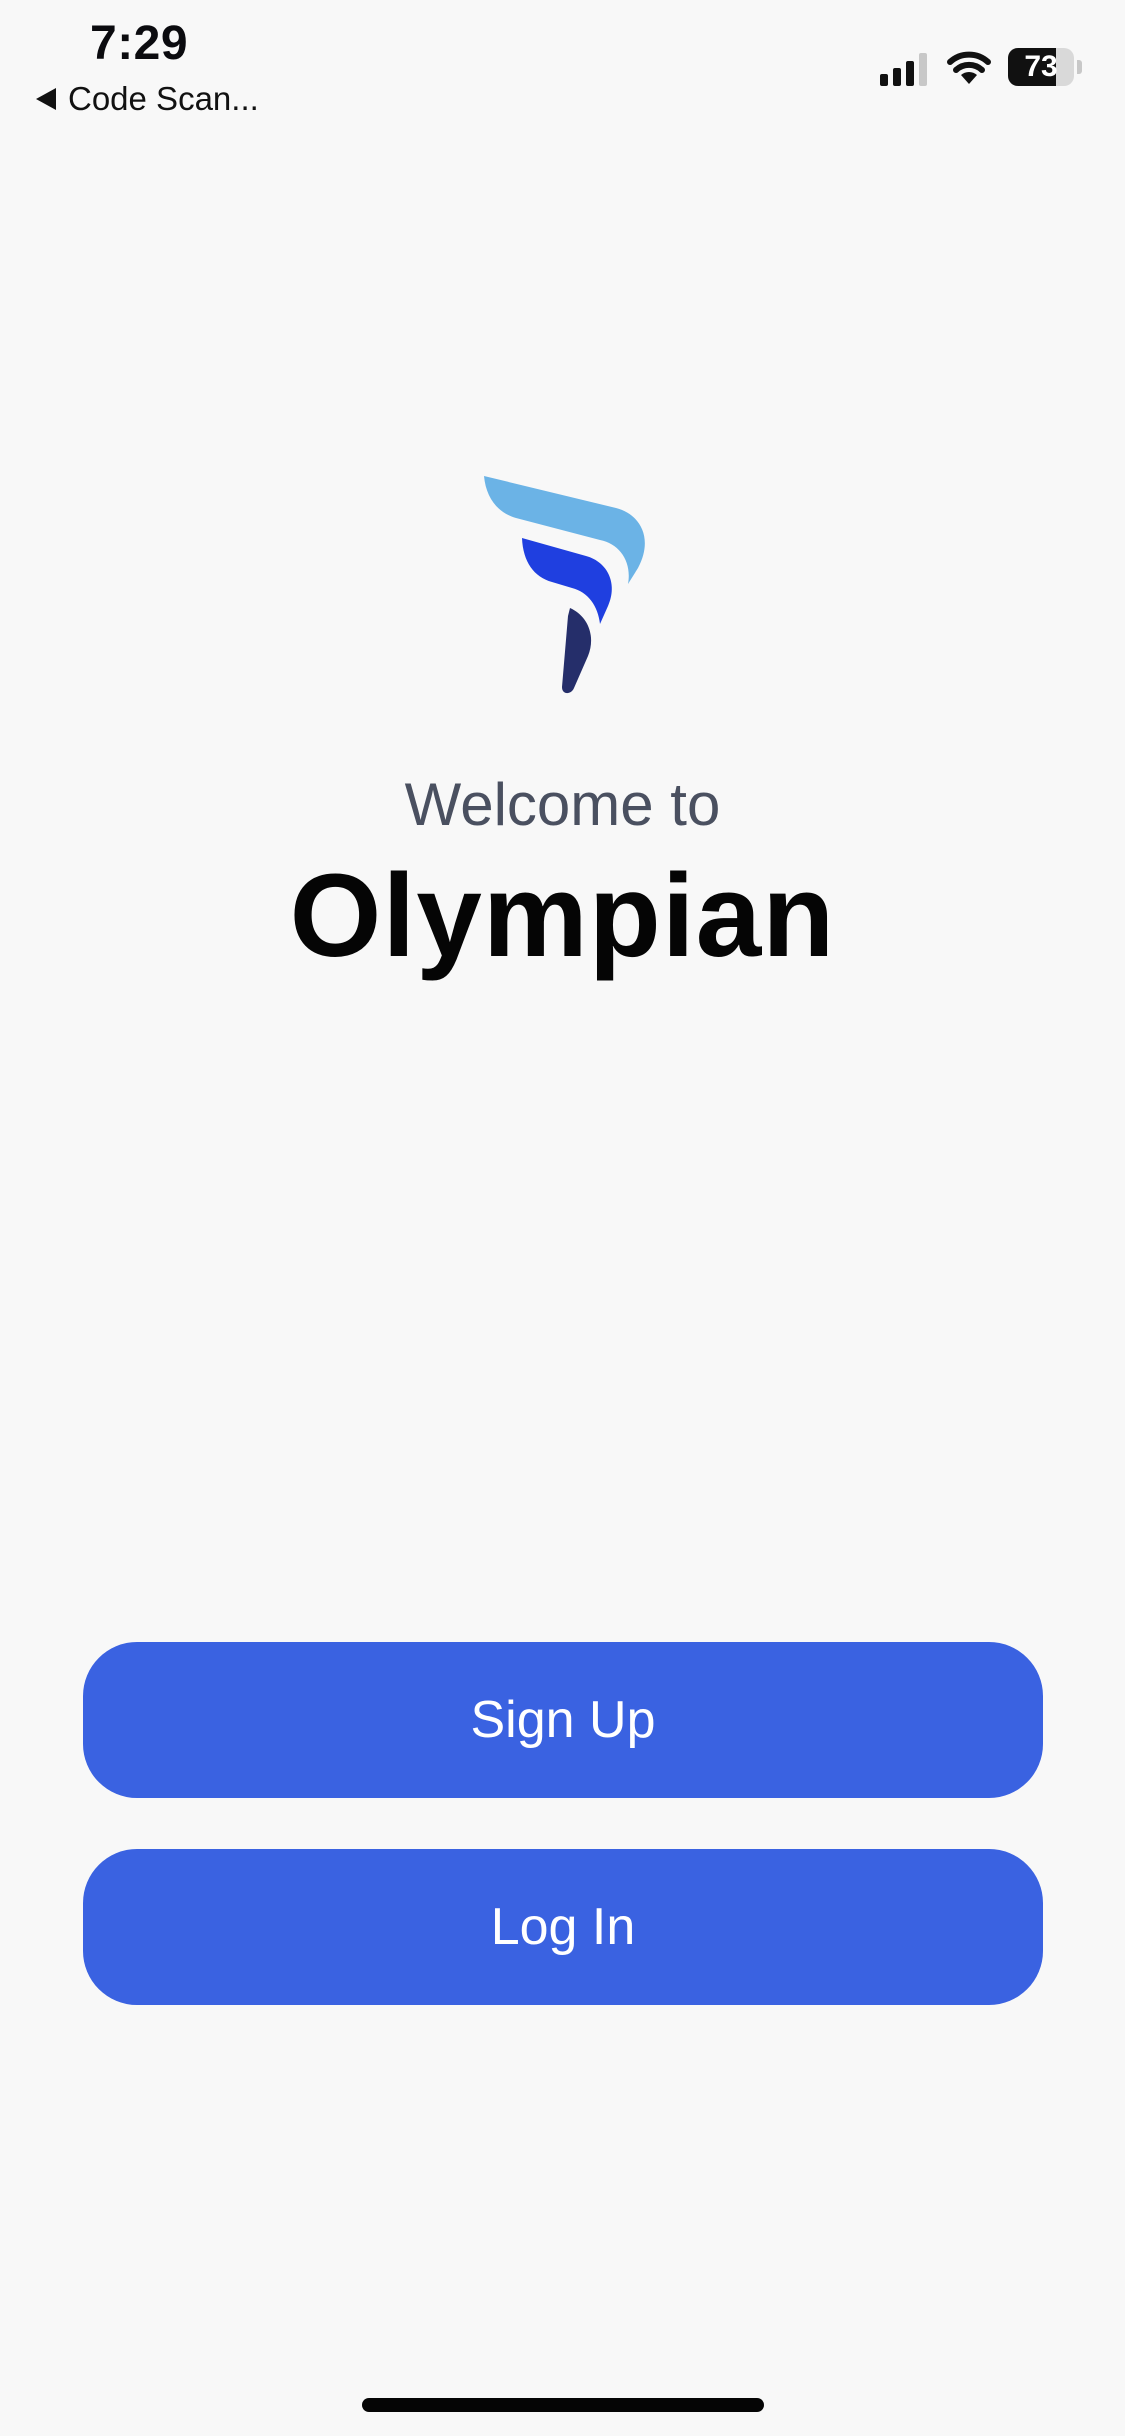  I want to click on olympian-logo-icon, so click(564, 585).